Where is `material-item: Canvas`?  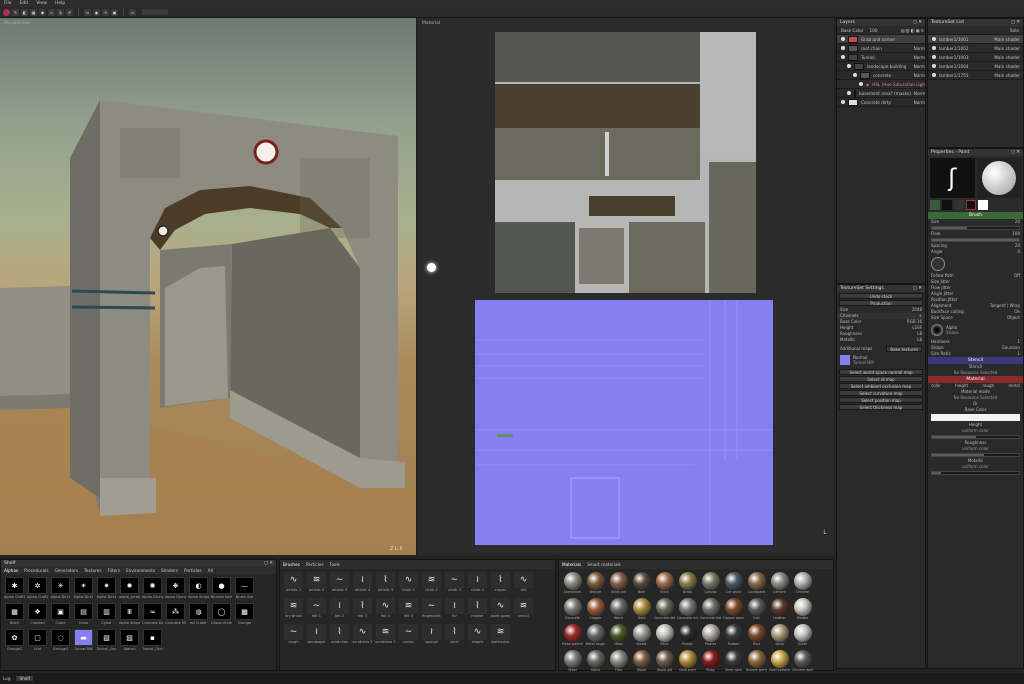
material-item: Canvas is located at coordinates (710, 584).